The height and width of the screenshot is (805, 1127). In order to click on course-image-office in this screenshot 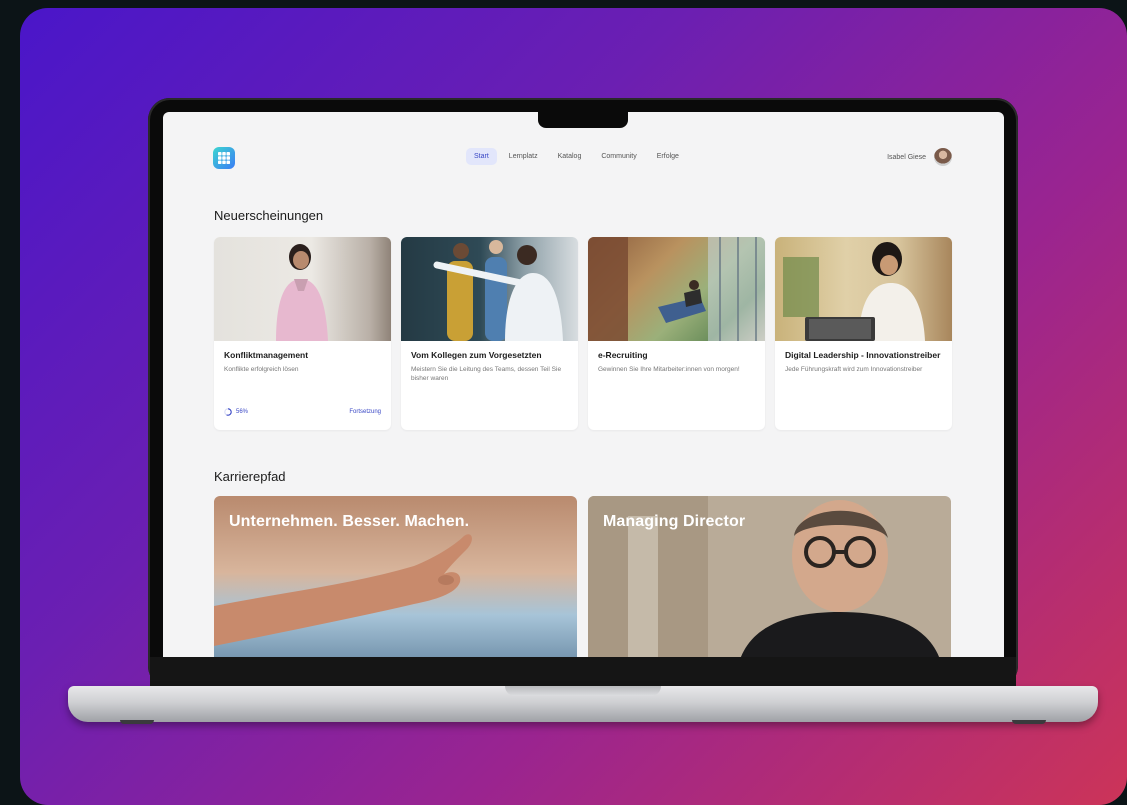, I will do `click(676, 289)`.